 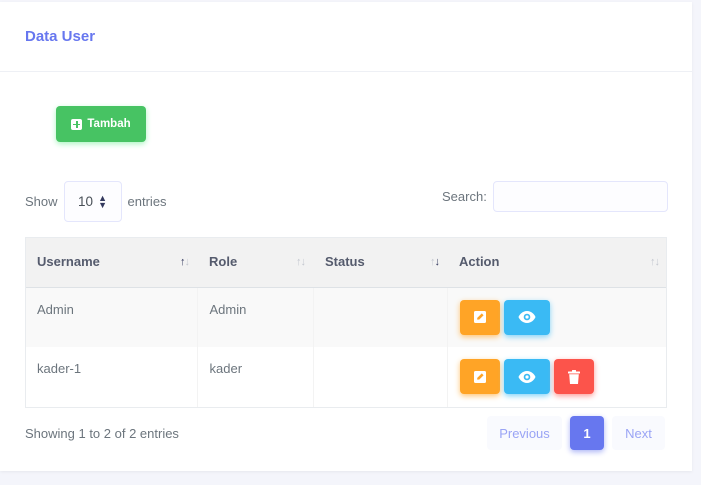 I want to click on entries-length-control: Show 10 ▲ ▼ entries, so click(x=96, y=201).